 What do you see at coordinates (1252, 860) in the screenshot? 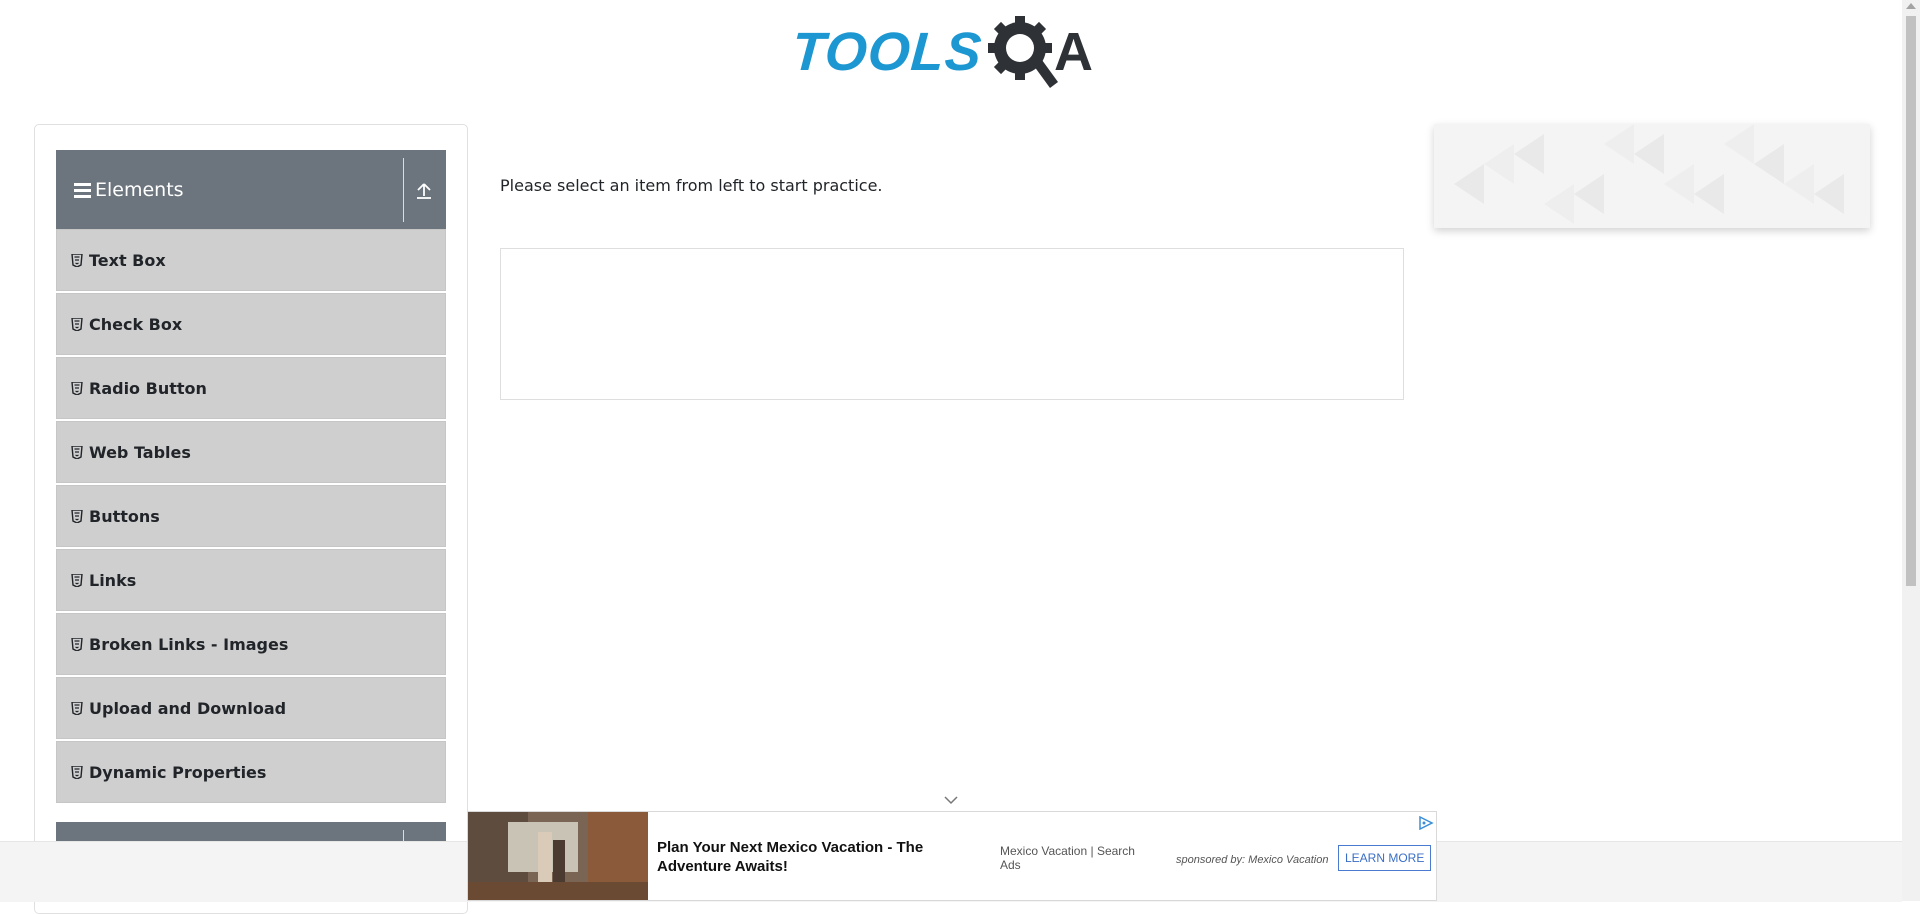
I see `ad-sponsor: sponsored by: Mexico Vacation` at bounding box center [1252, 860].